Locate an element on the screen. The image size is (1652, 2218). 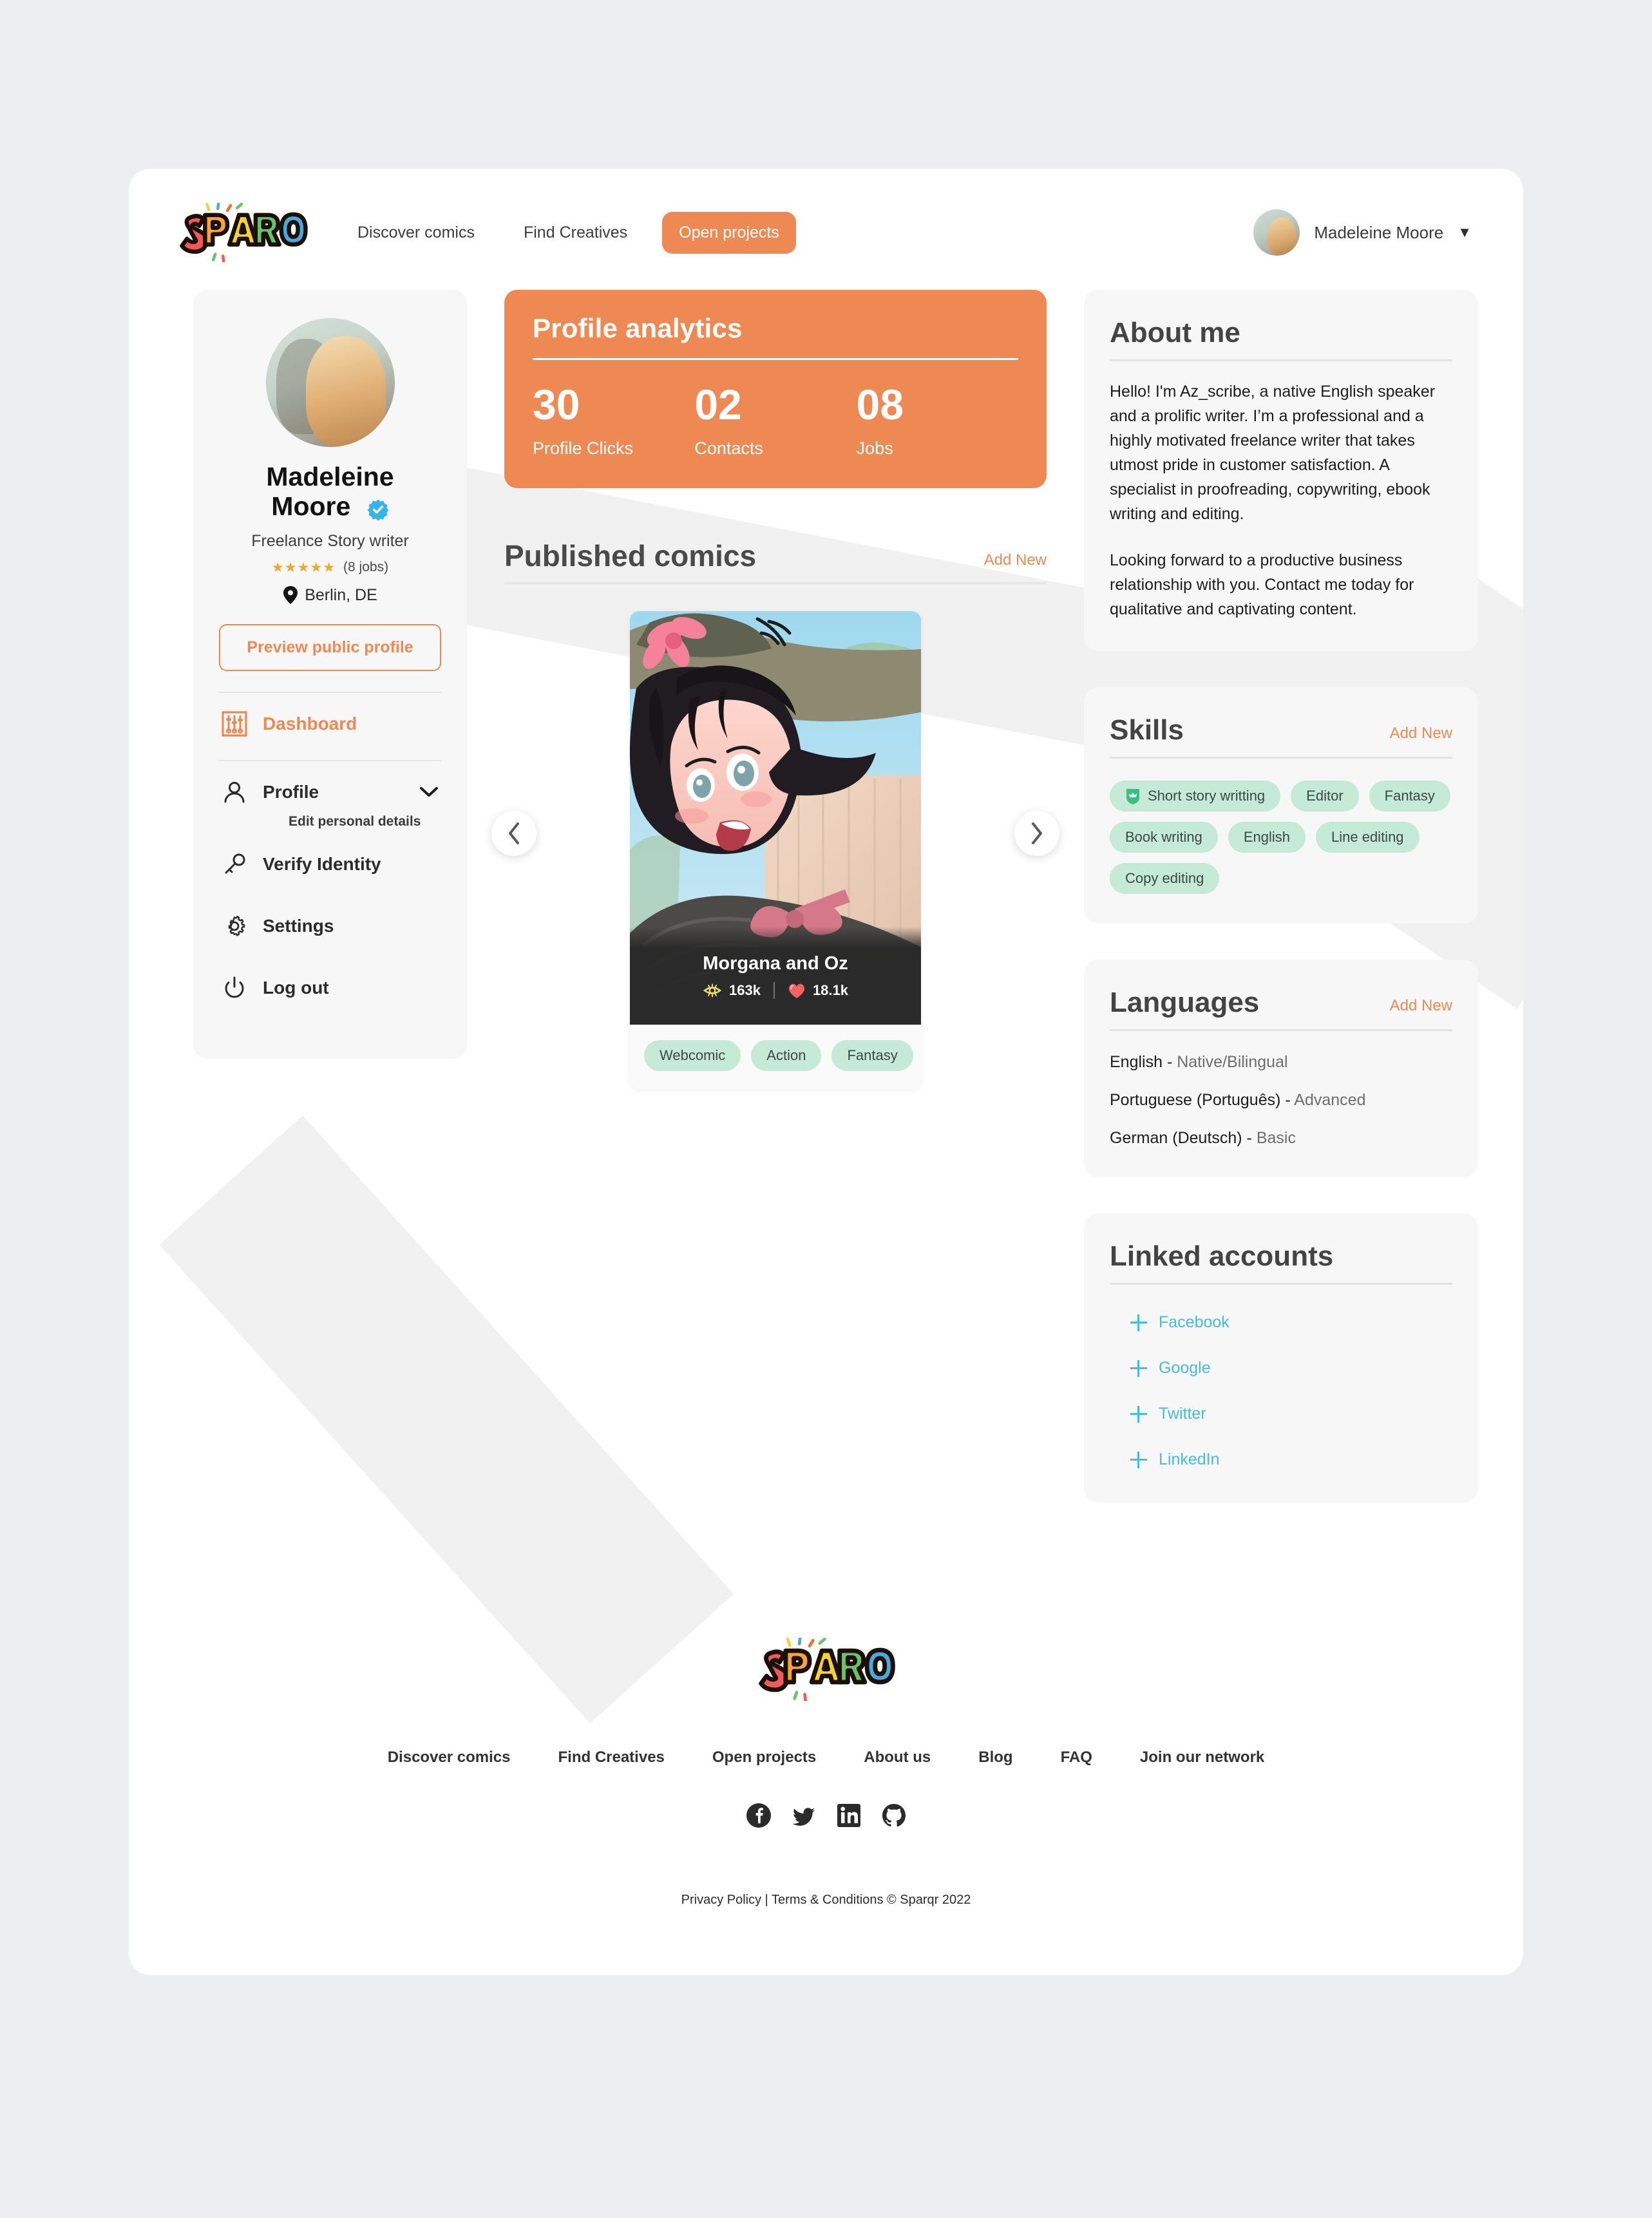
language-item: Portuguese (Português) - Advanced is located at coordinates (1281, 1100).